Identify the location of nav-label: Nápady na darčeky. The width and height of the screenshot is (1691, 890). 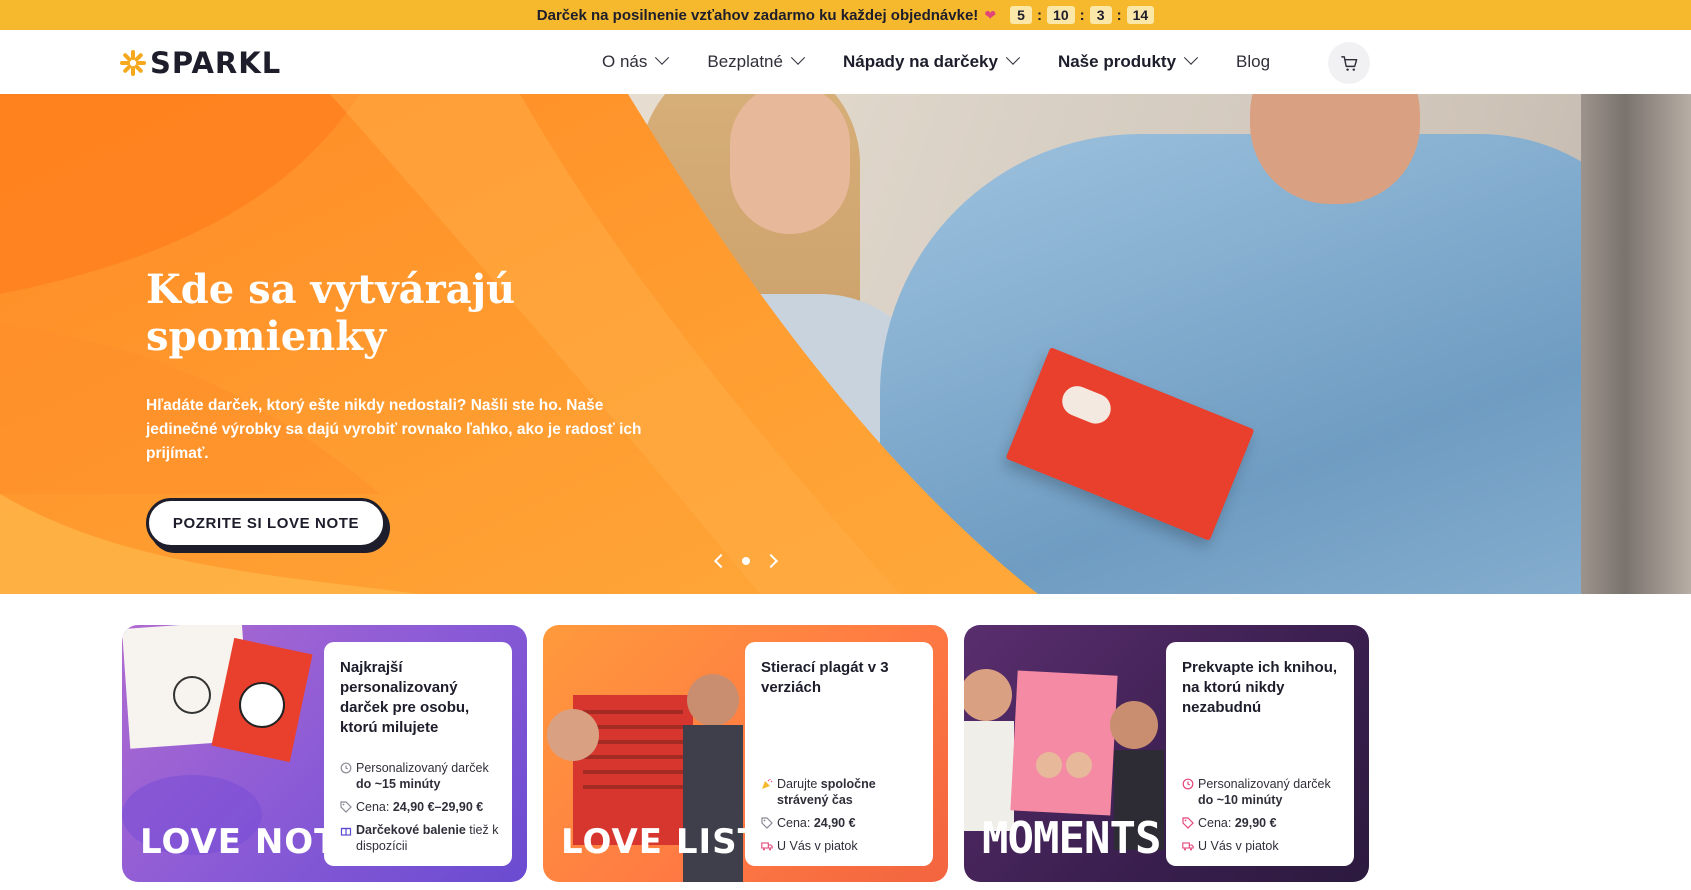
(920, 61).